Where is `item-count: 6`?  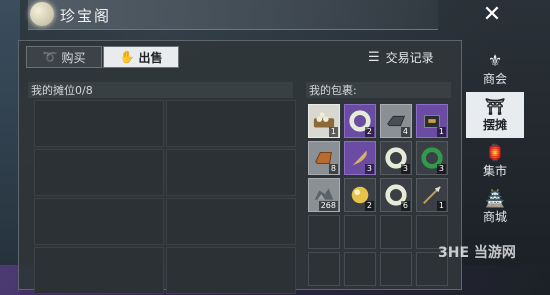
item-count: 6 is located at coordinates (405, 206).